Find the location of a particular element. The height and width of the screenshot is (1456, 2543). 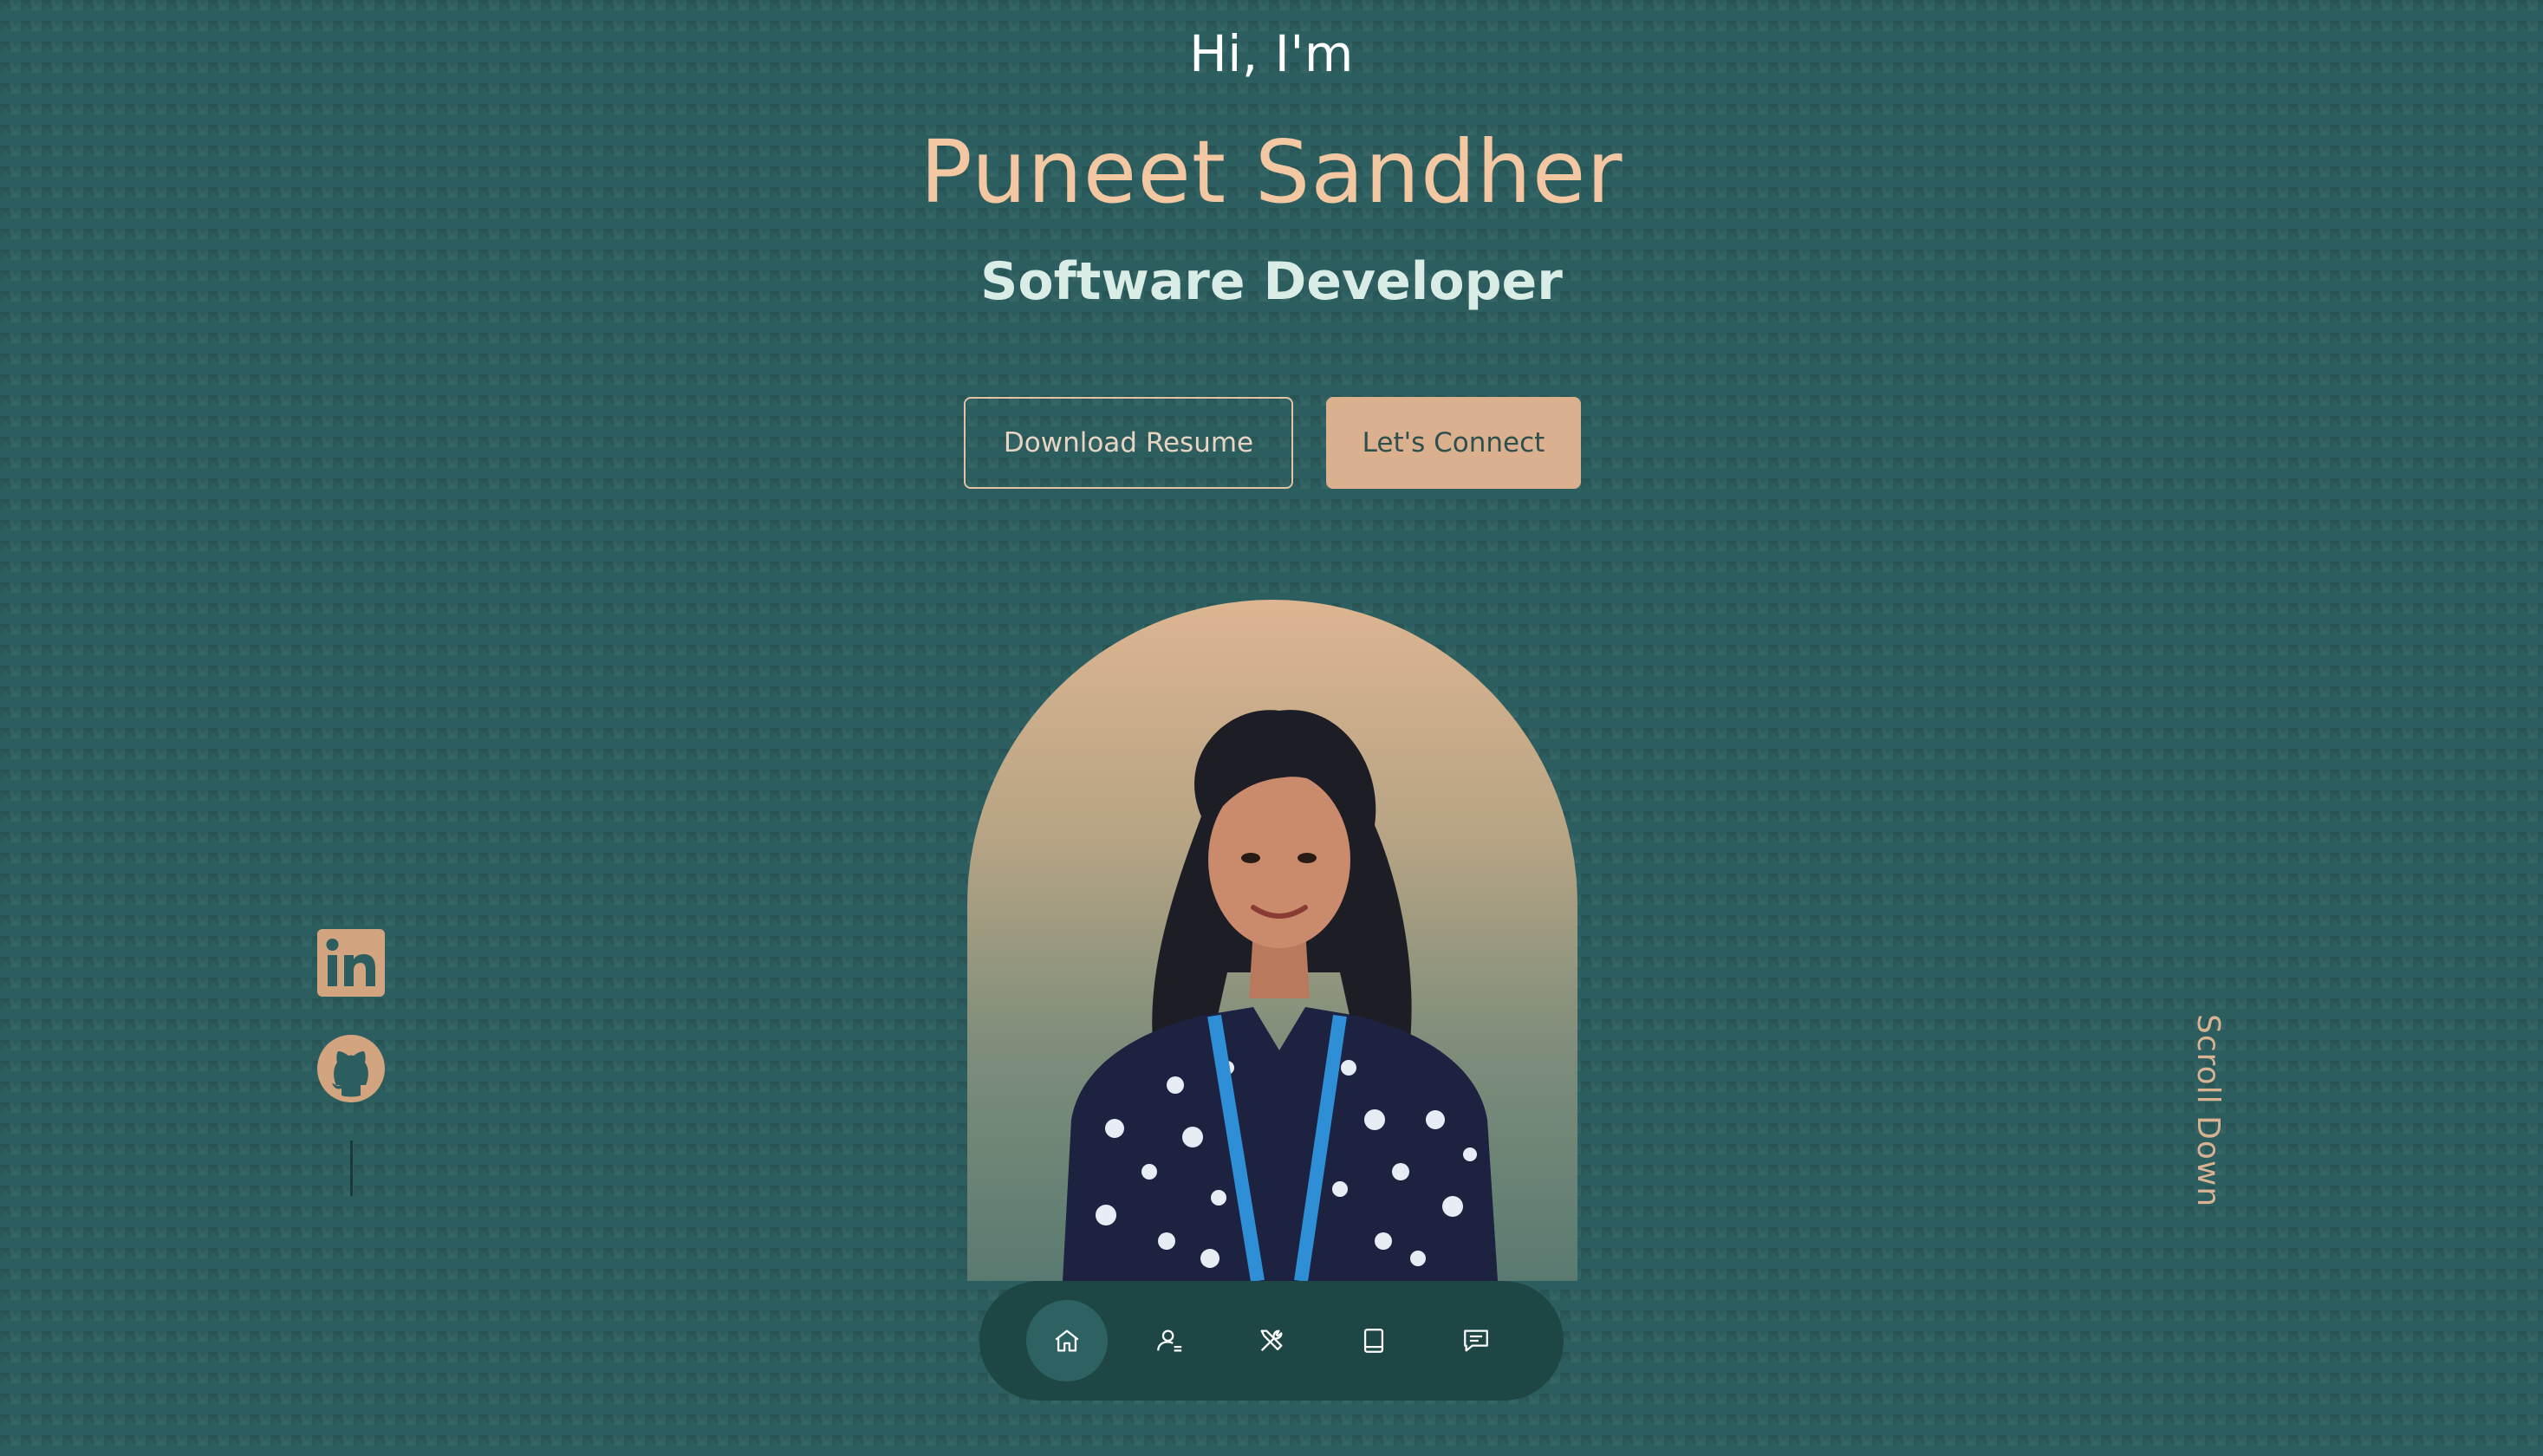

home-icon is located at coordinates (1067, 1340).